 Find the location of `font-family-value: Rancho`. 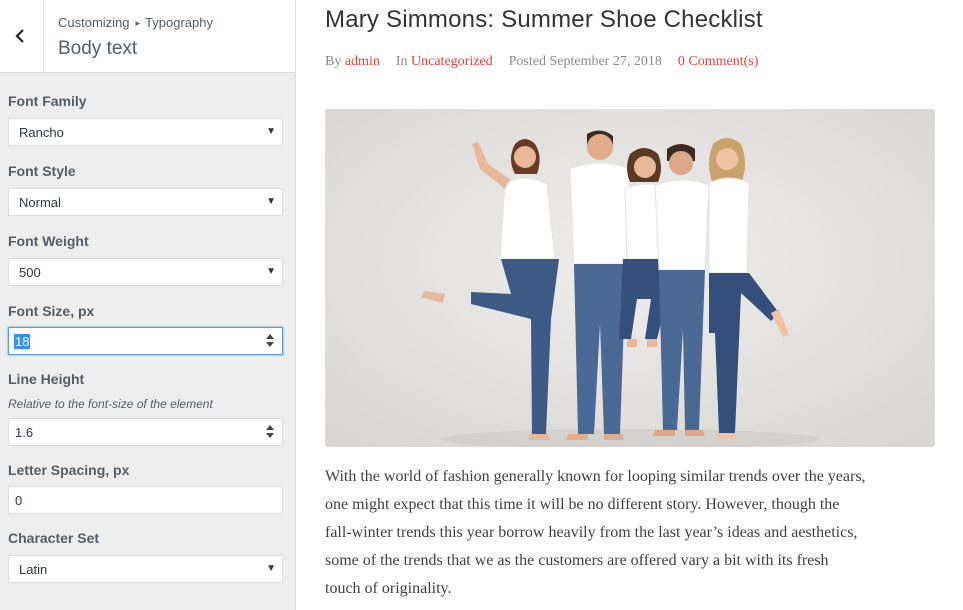

font-family-value: Rancho is located at coordinates (41, 132).